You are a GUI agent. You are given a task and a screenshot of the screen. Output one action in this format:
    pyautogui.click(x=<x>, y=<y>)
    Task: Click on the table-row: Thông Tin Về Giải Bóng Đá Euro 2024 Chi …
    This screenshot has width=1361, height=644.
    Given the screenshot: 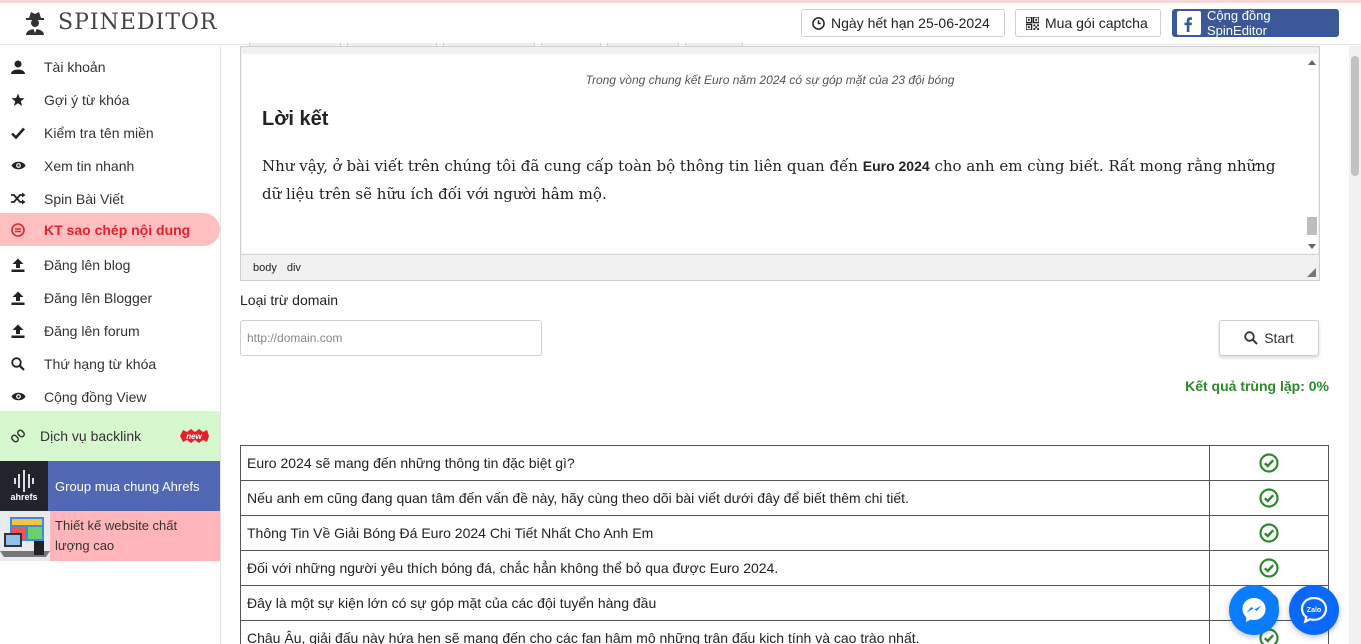 What is the action you would take?
    pyautogui.click(x=784, y=533)
    